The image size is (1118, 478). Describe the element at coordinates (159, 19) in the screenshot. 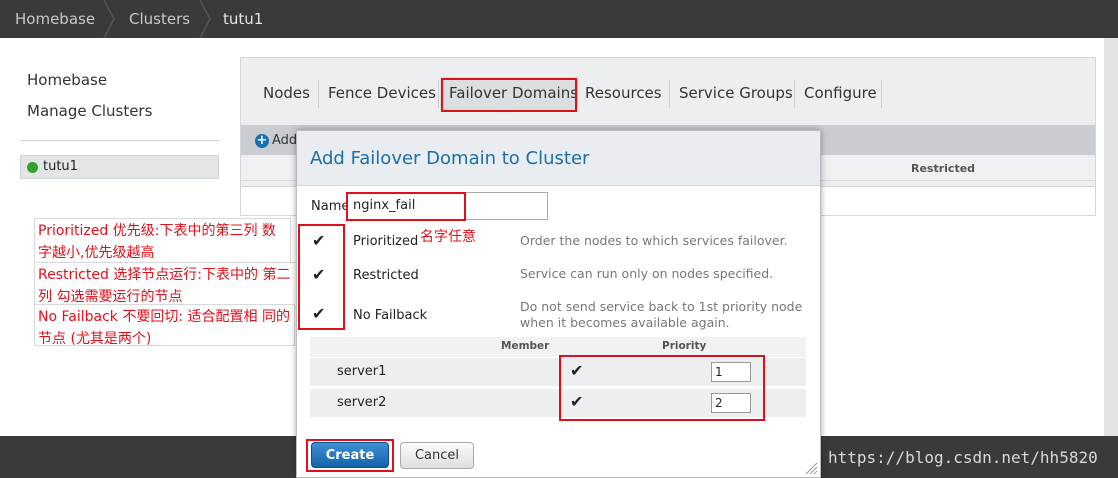

I see `breadcrumb-clusters: Clusters` at that location.